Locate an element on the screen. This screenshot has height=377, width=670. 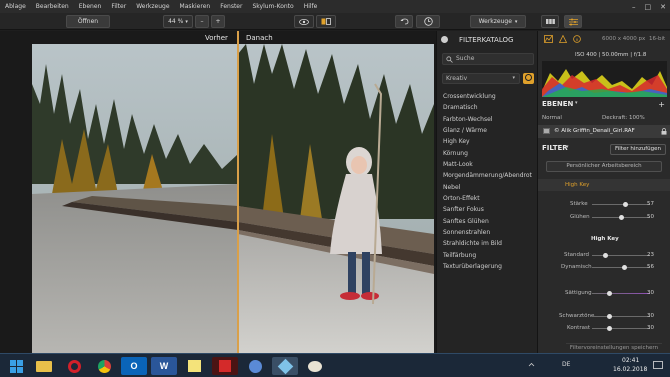
workspace-label: Persönlicher Arbeitsbereich is located at coordinates (604, 166).